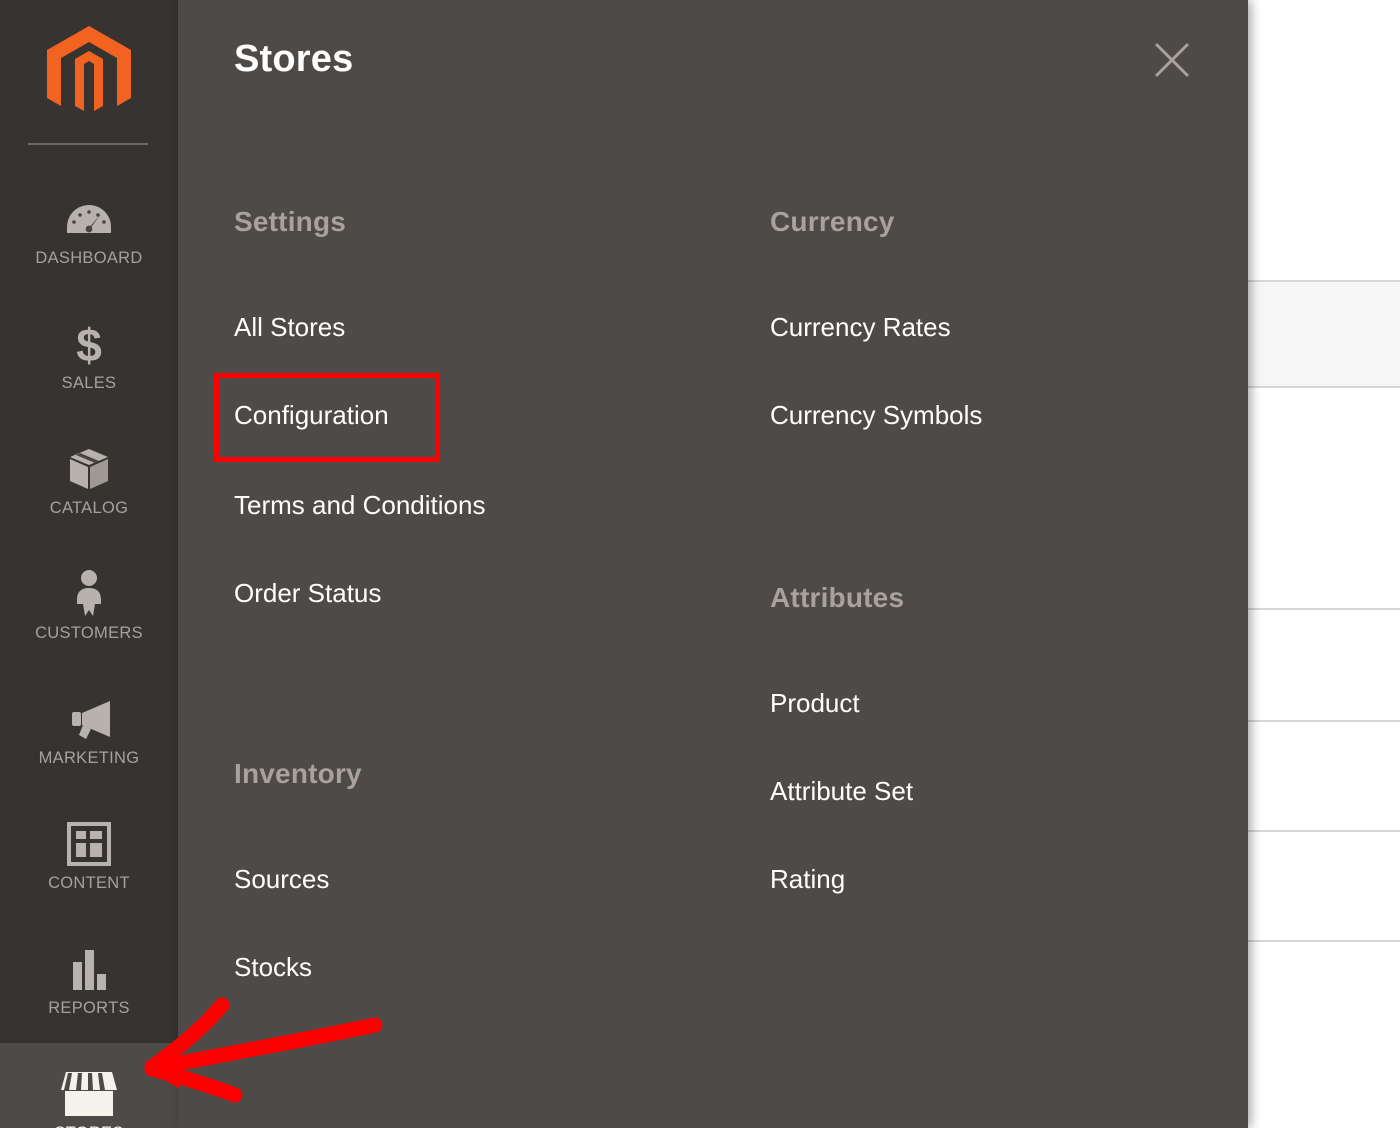  Describe the element at coordinates (1324, 334) in the screenshot. I see `background-highlight-row` at that location.